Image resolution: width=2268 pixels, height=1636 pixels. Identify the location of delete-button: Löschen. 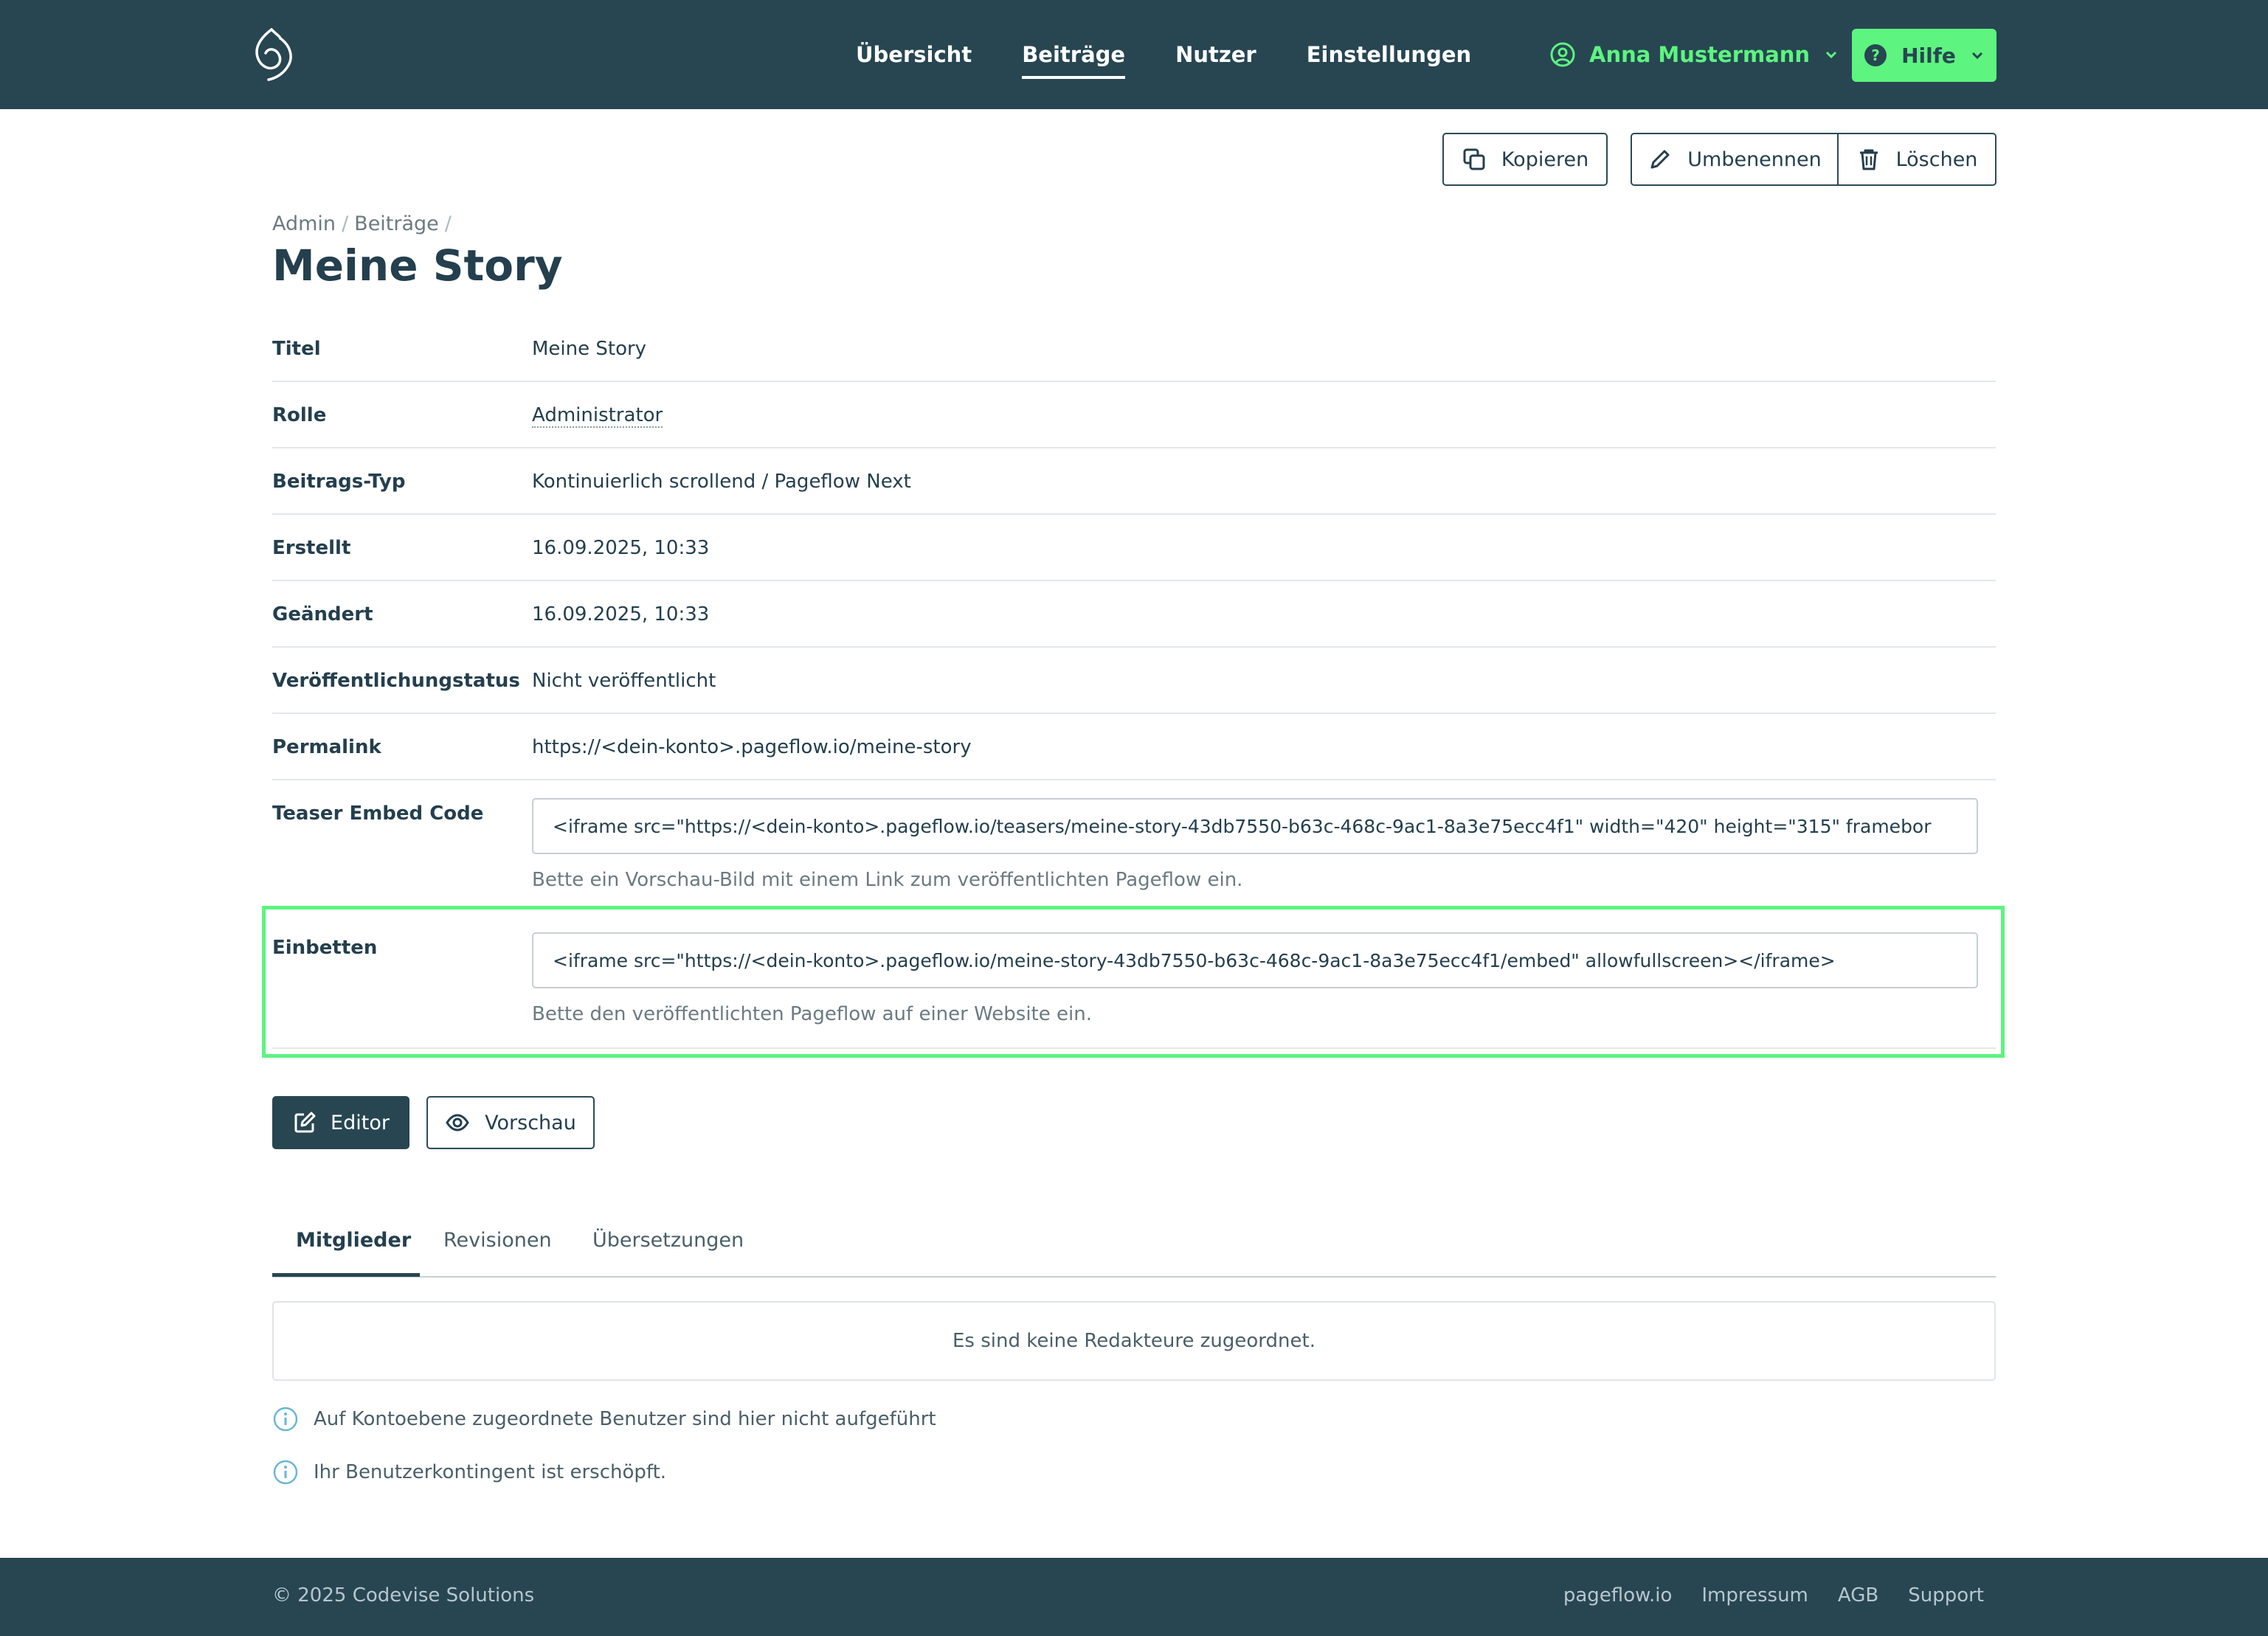
(1917, 159).